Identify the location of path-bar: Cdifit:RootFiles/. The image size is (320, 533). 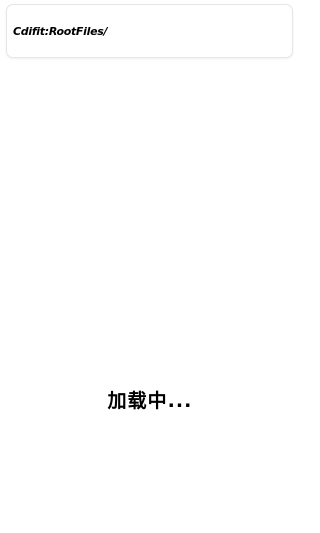
(149, 31).